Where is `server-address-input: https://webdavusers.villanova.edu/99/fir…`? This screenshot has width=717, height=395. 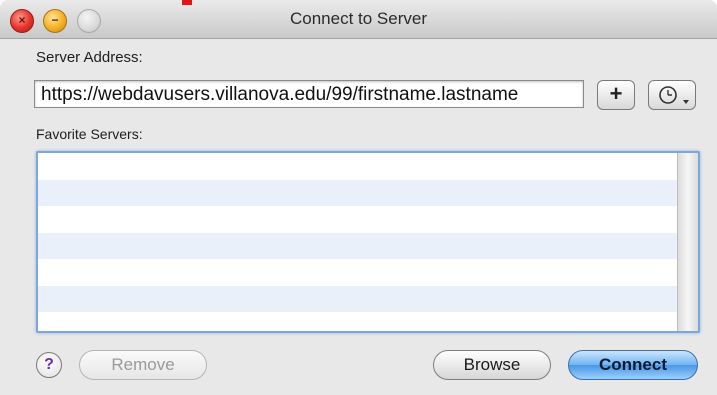
server-address-input: https://webdavusers.villanova.edu/99/fir… is located at coordinates (309, 94).